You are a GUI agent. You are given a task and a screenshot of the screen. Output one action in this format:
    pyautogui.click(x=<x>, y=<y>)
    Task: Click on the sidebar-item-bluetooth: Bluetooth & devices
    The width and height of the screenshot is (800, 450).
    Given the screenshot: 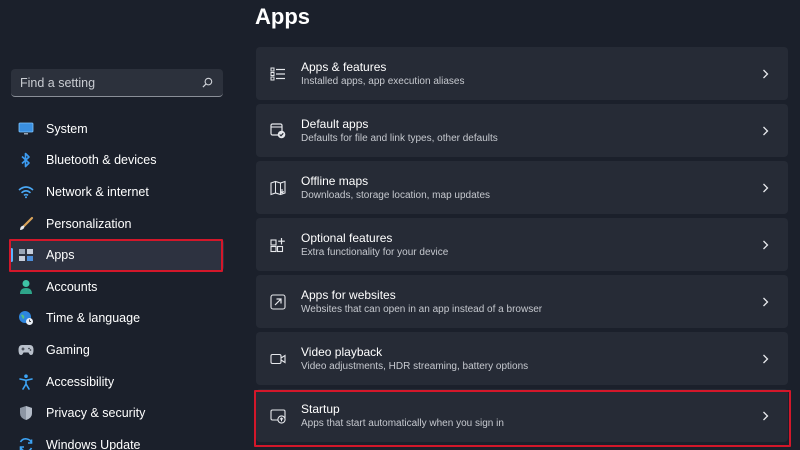 What is the action you would take?
    pyautogui.click(x=117, y=161)
    